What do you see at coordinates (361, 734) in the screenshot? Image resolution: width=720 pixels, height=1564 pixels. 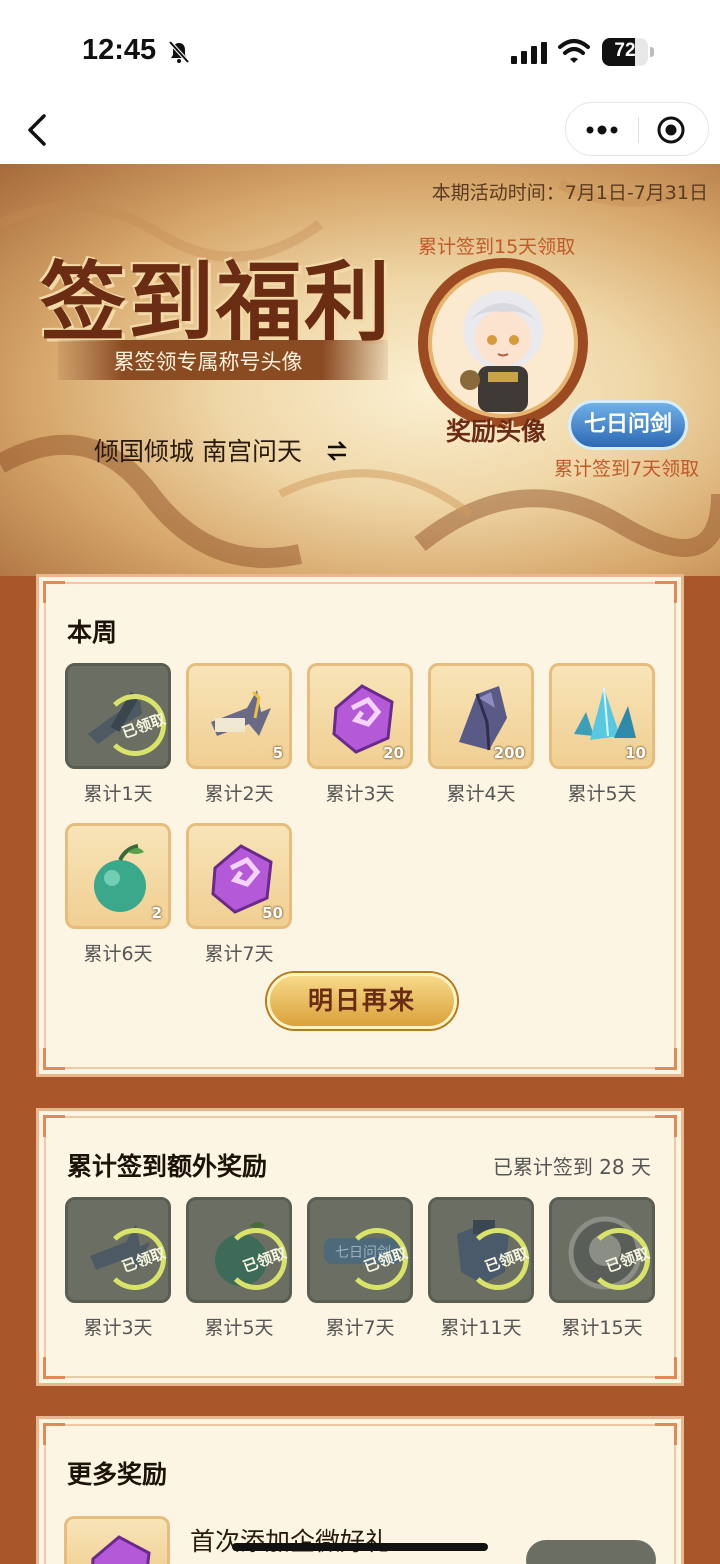 I see `week-day-3: 20 累计3天` at bounding box center [361, 734].